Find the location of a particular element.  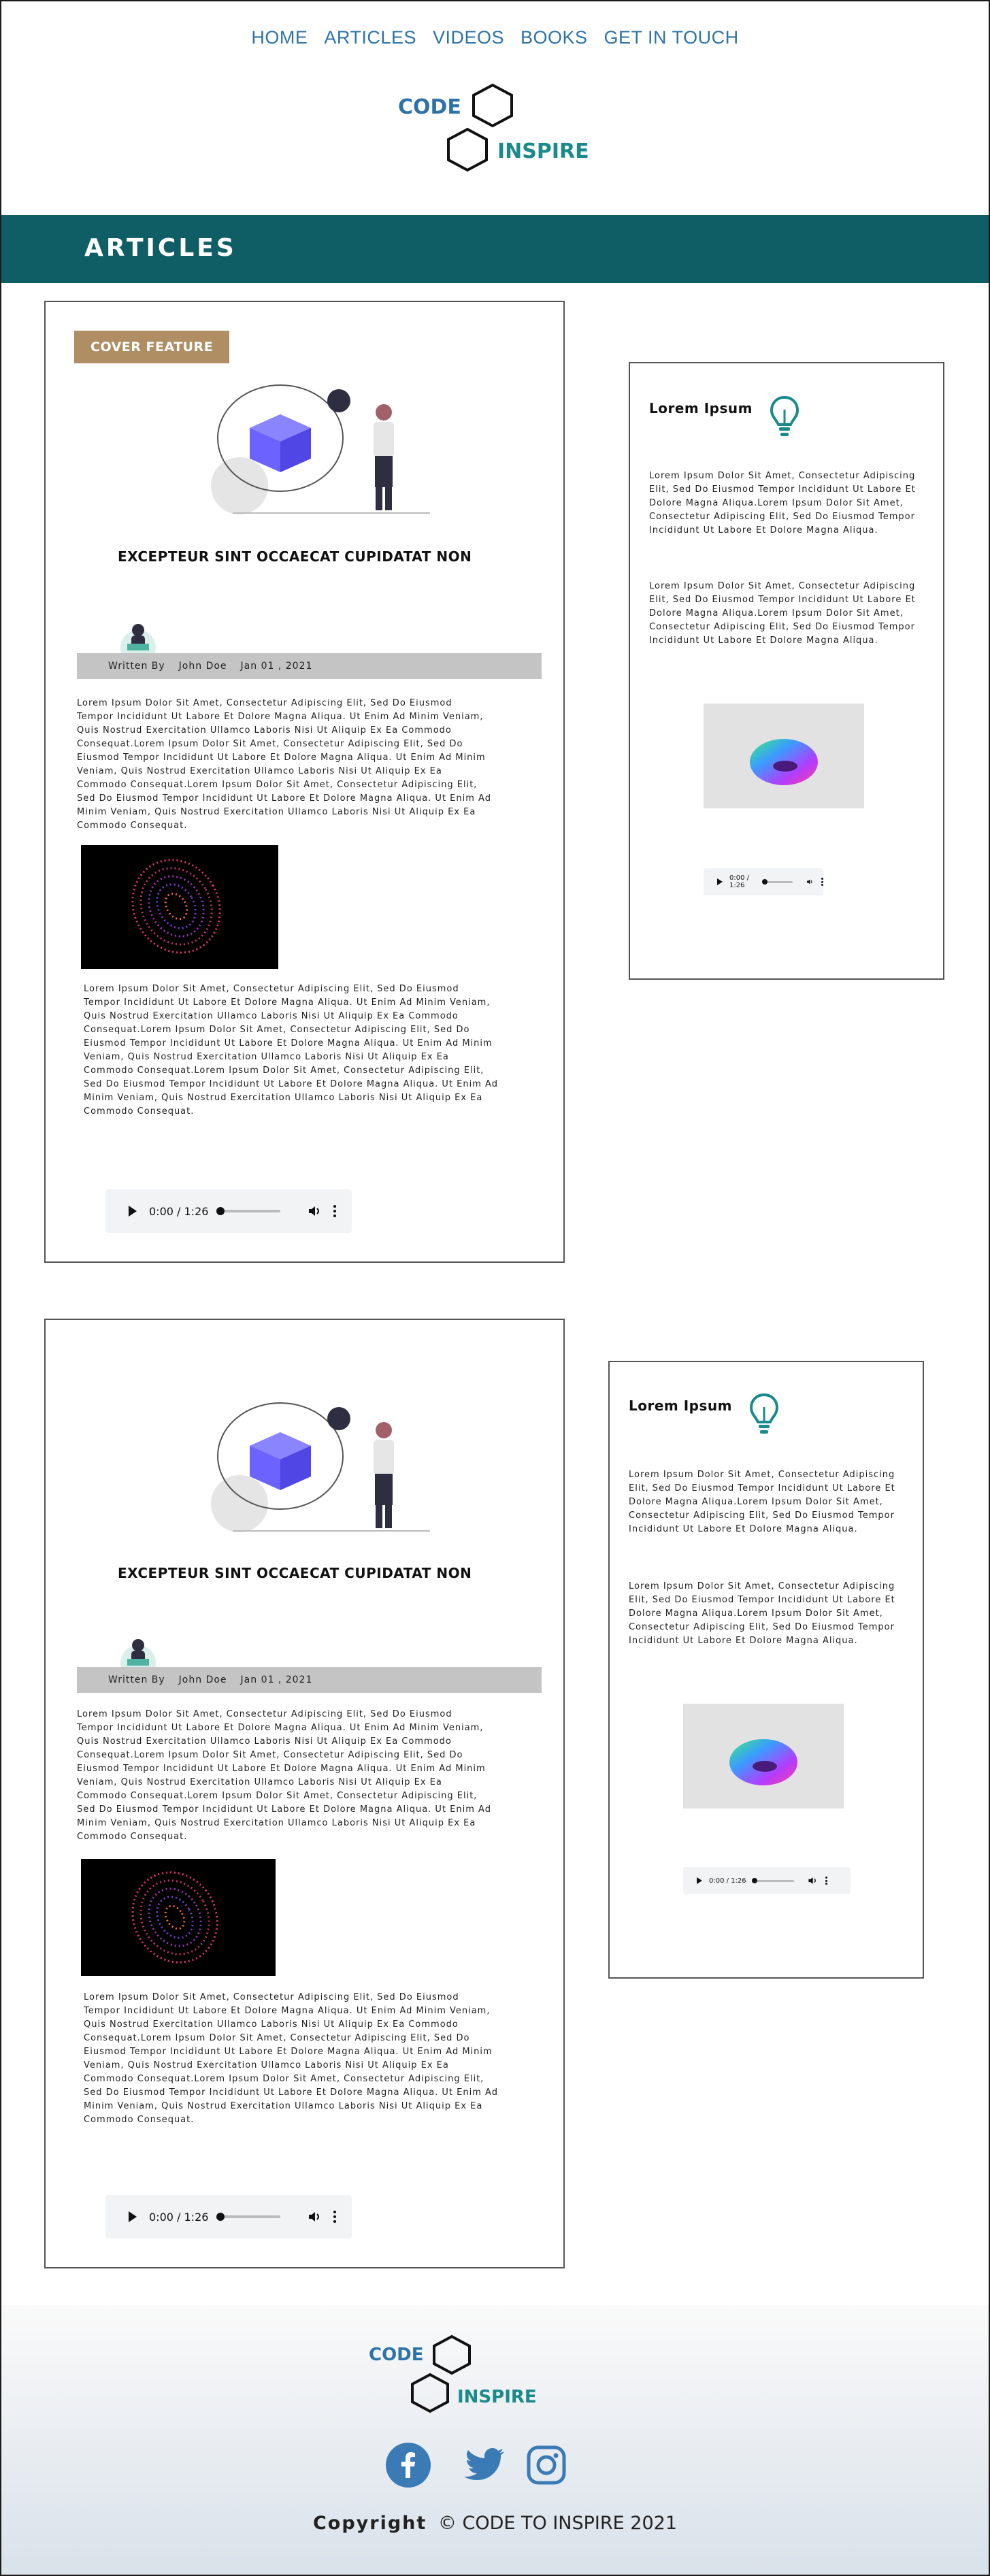

page-title: ARTICLES is located at coordinates (161, 248).